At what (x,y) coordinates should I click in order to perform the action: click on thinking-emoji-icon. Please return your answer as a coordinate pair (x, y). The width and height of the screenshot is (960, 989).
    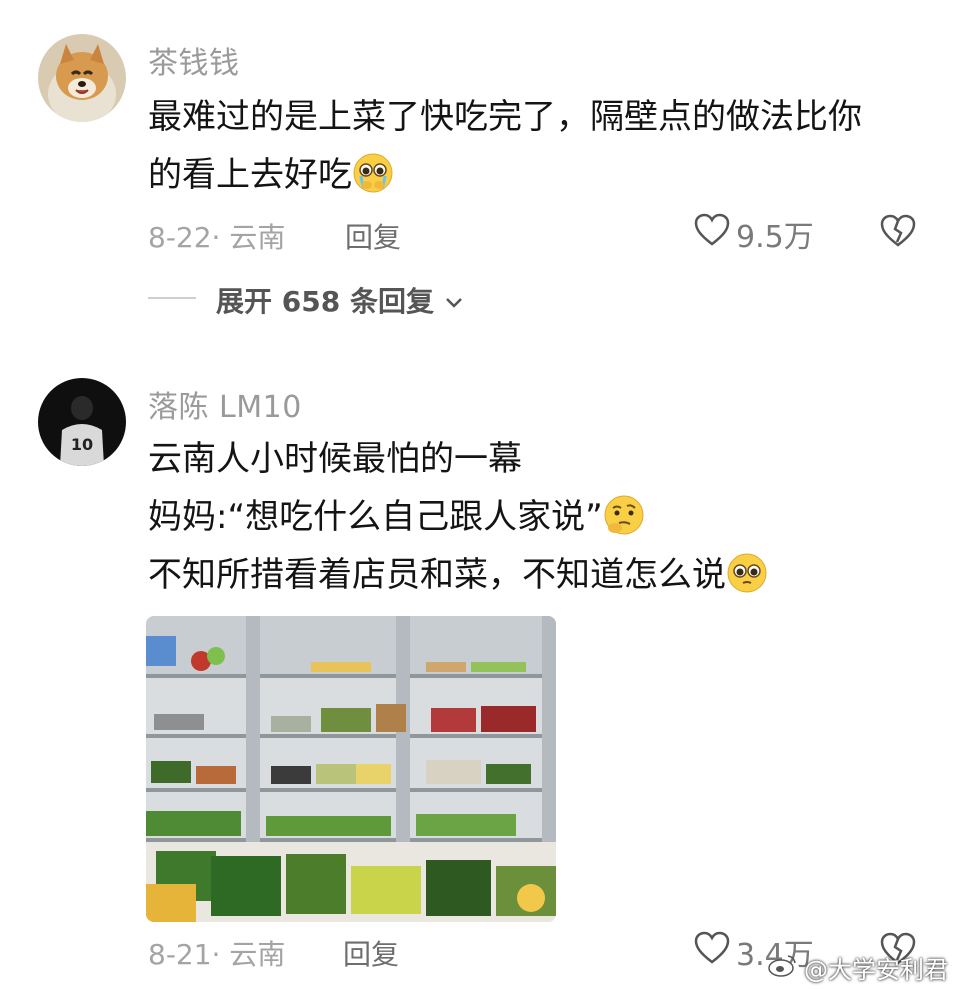
    Looking at the image, I should click on (624, 515).